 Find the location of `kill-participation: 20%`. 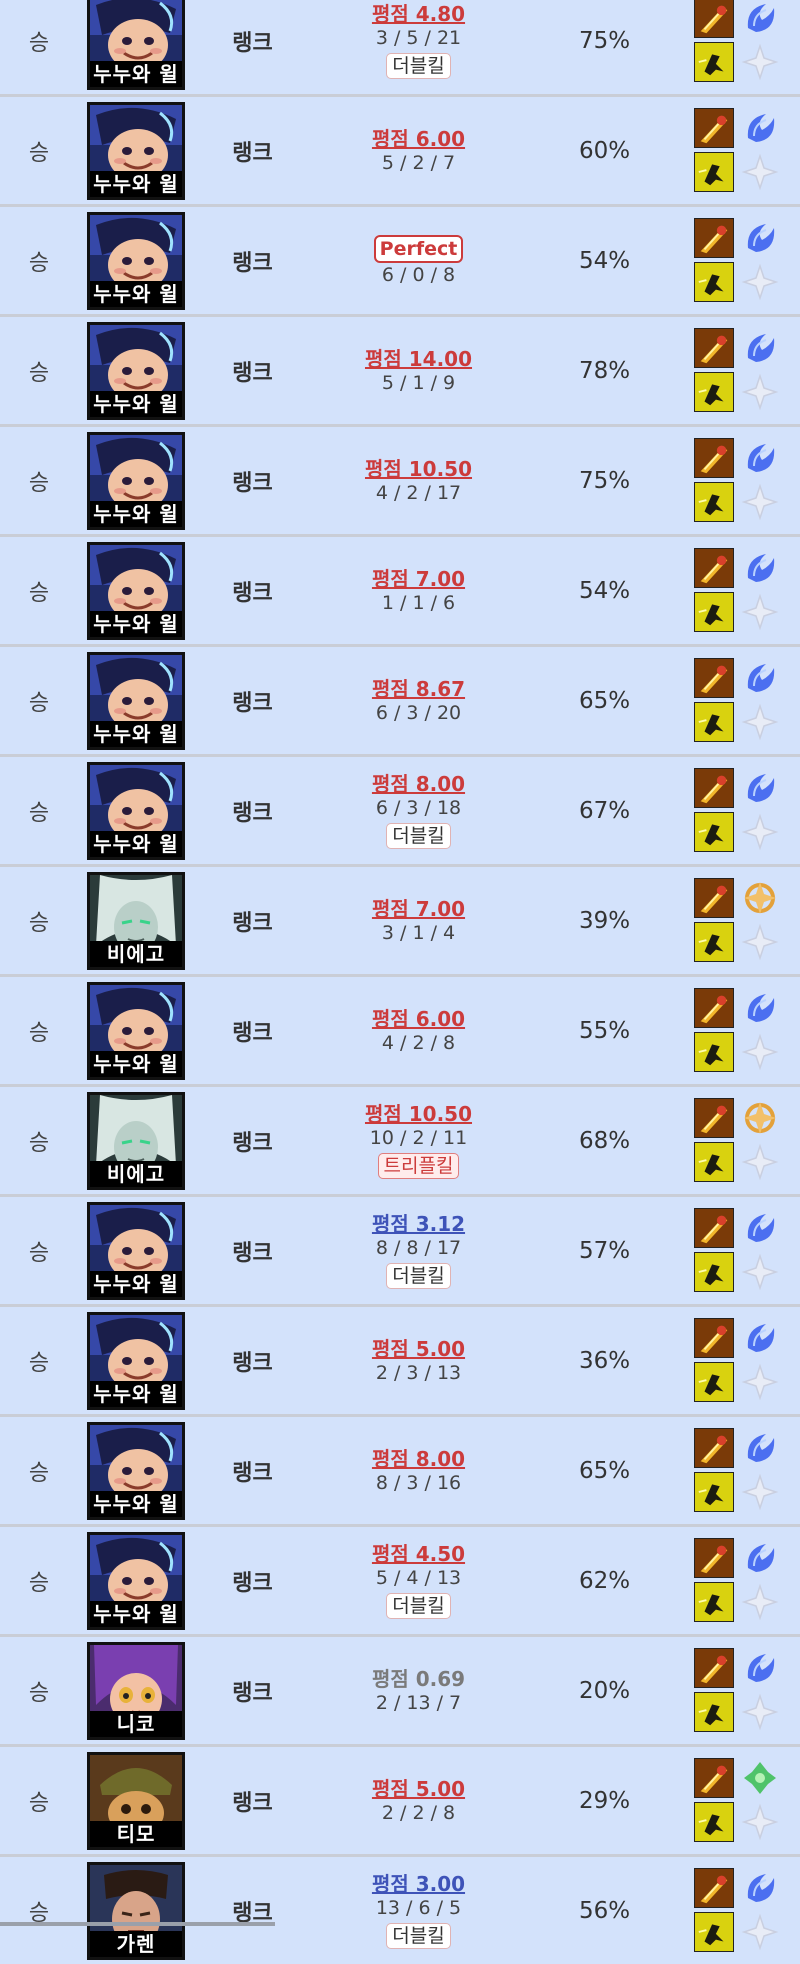

kill-participation: 20% is located at coordinates (604, 1690).